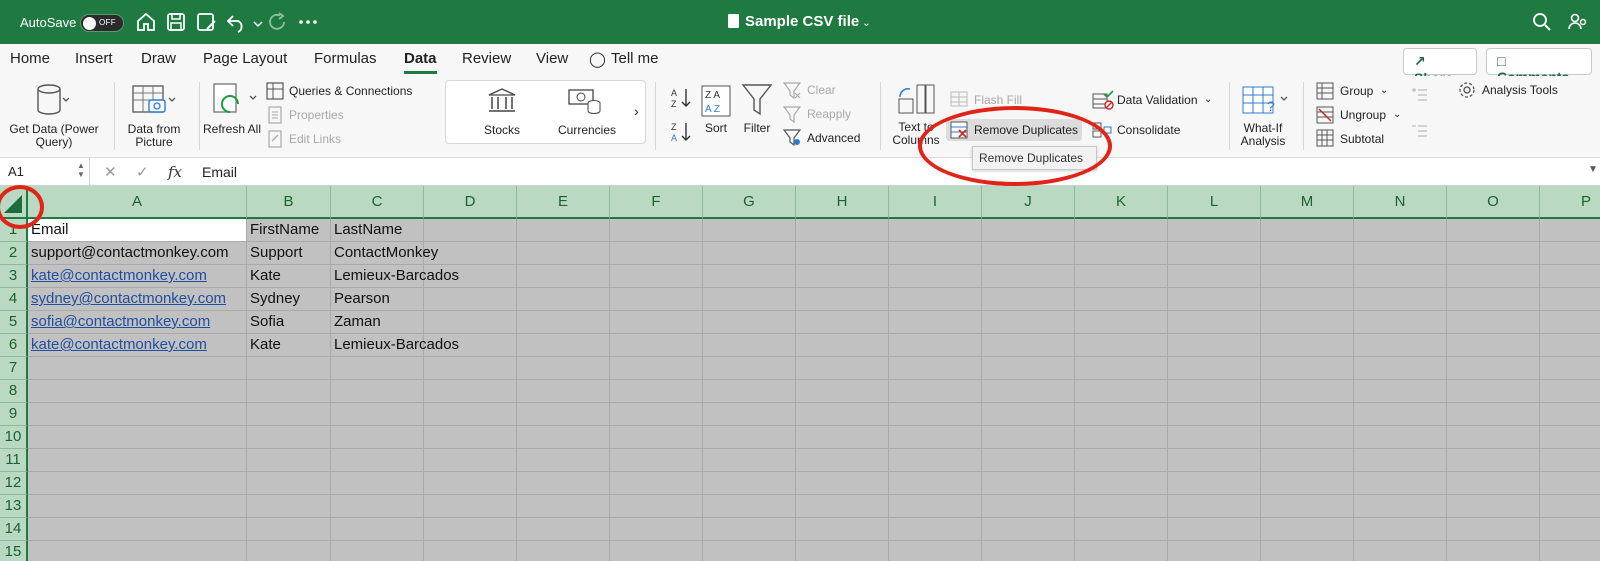 The image size is (1600, 561). I want to click on cell-c6: Lemieux-Barcados, so click(395, 345).